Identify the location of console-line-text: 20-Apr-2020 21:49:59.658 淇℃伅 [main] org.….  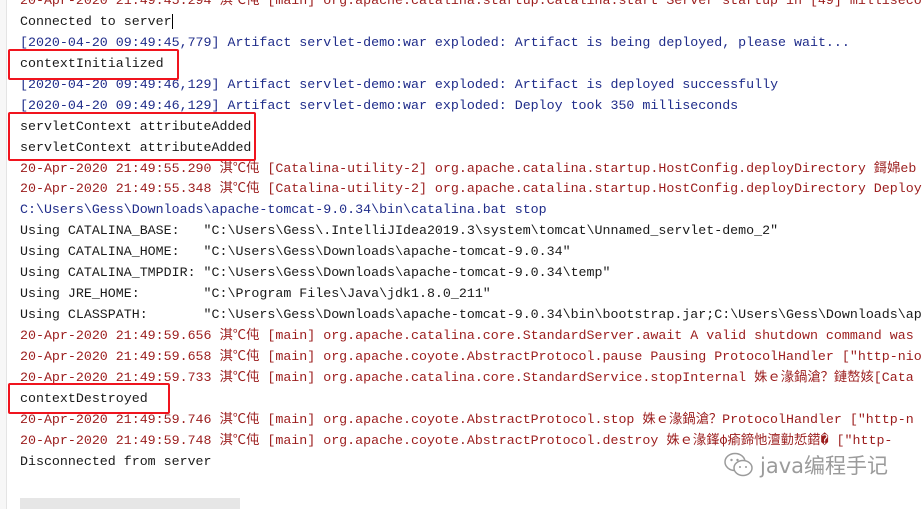
(471, 356).